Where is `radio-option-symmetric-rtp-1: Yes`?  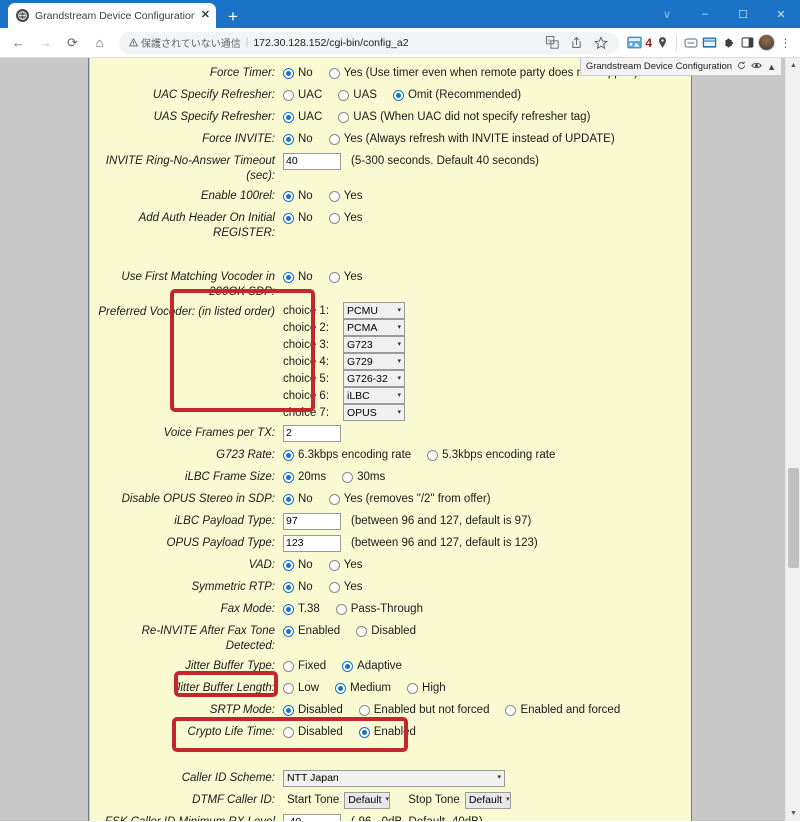 radio-option-symmetric-rtp-1: Yes is located at coordinates (345, 587).